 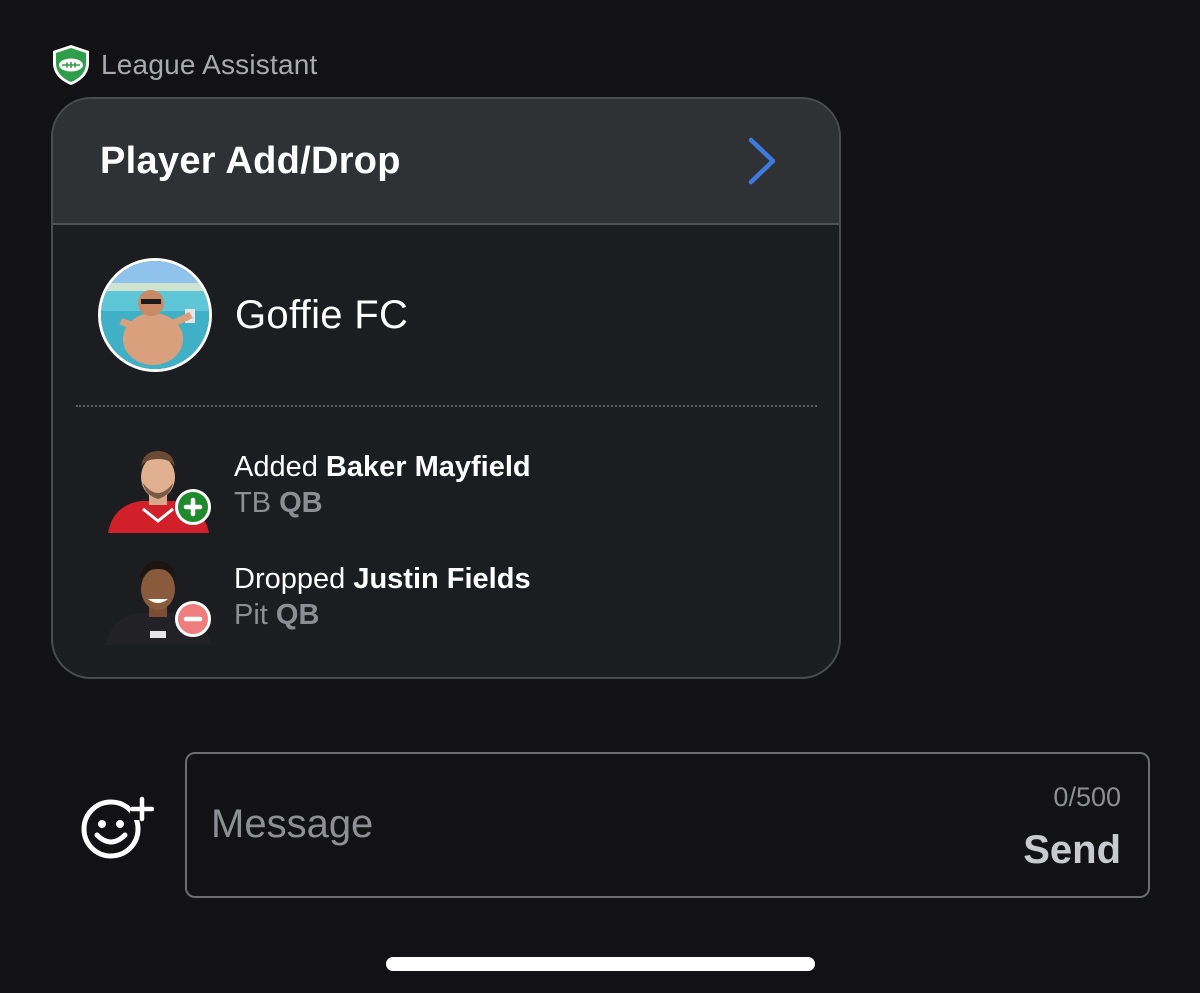 I want to click on minus-circle-icon, so click(x=193, y=619).